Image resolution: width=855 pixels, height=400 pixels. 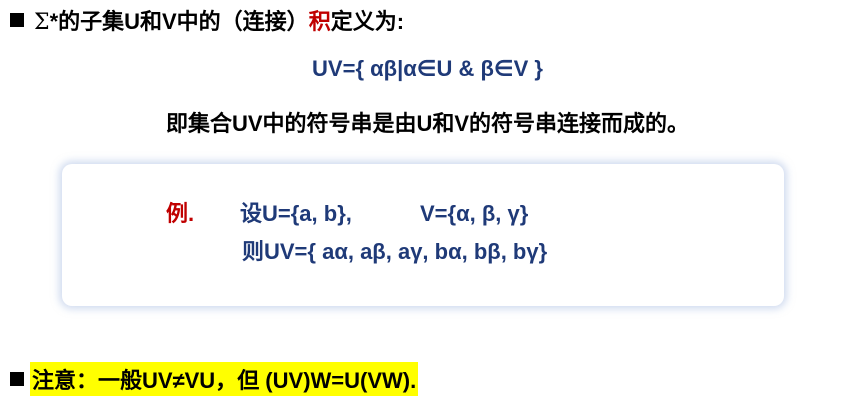 I want to click on heading-text-before: *的子集U和V中的（连接）, so click(x=179, y=21).